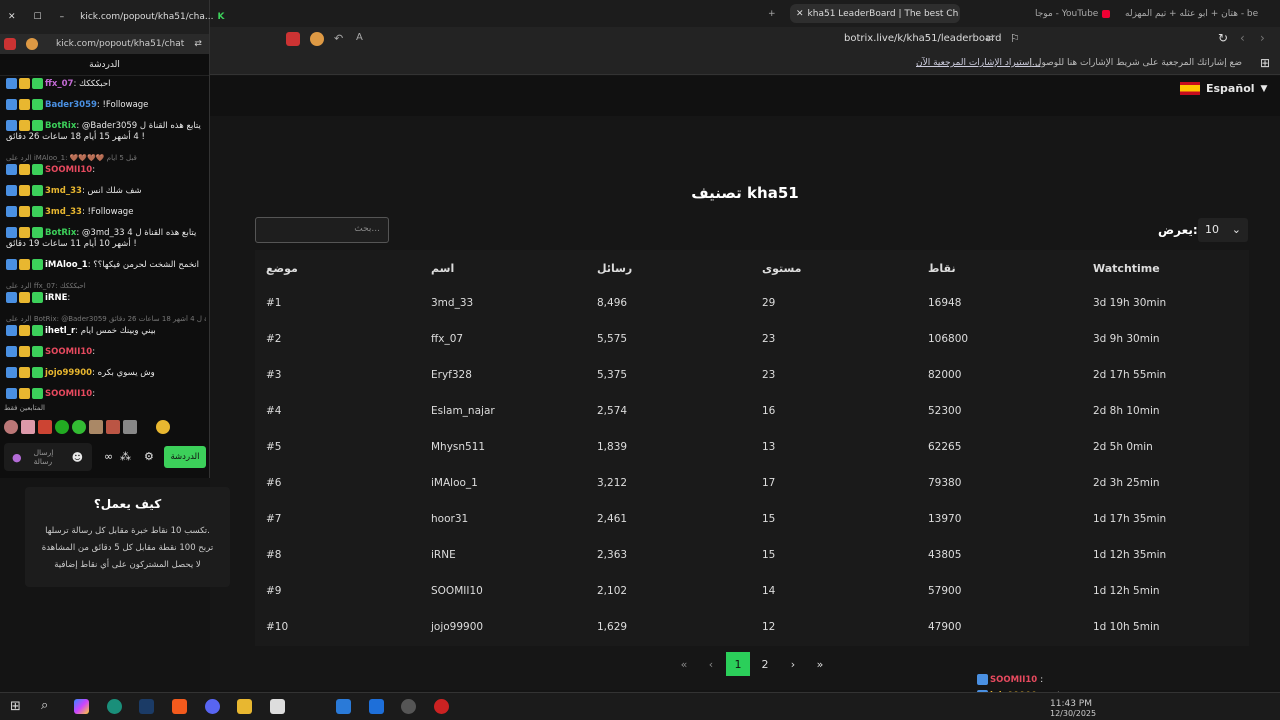  I want to click on next-page-button: ›, so click(793, 664).